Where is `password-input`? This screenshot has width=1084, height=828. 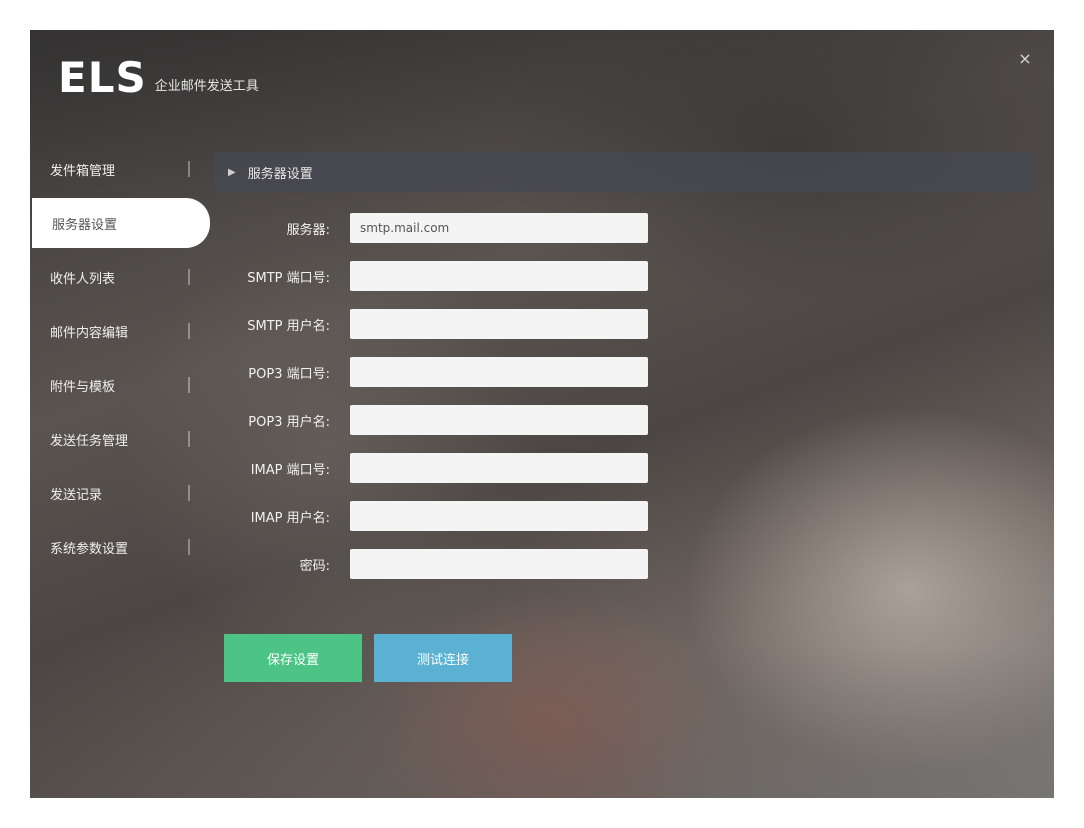 password-input is located at coordinates (499, 564).